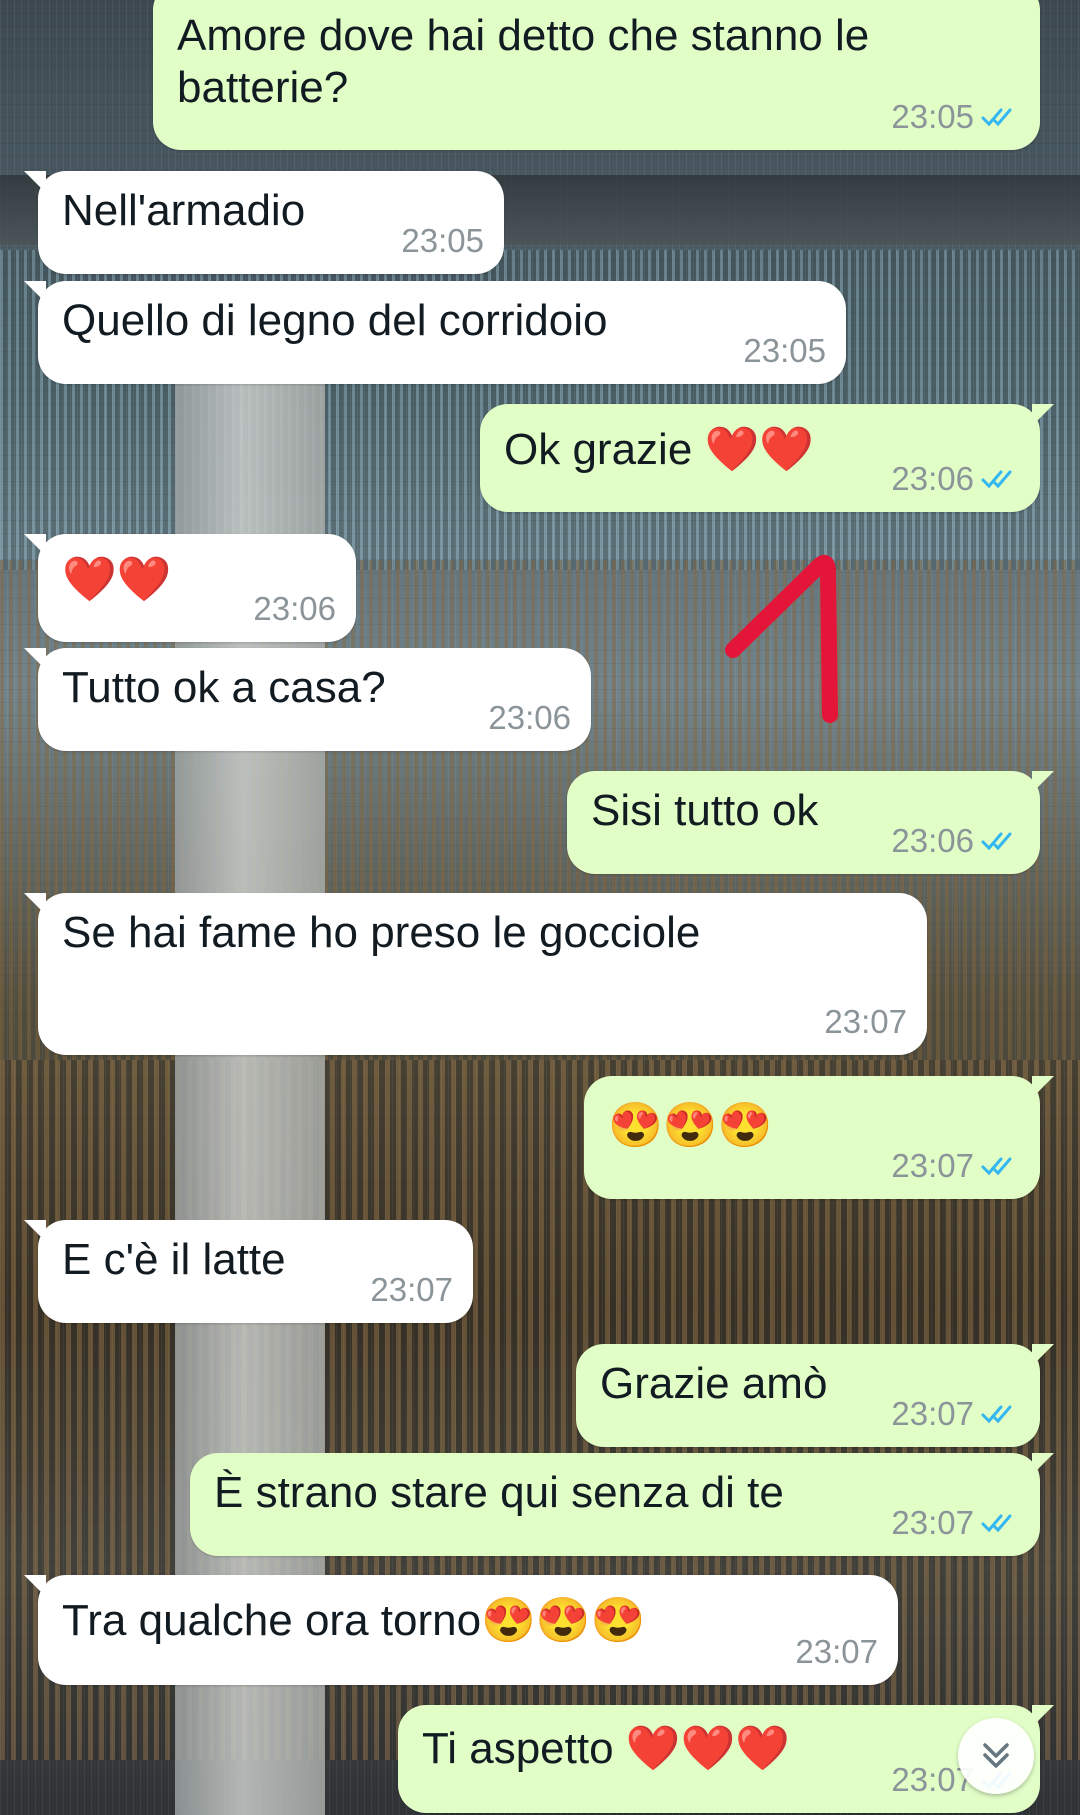  Describe the element at coordinates (622, 1504) in the screenshot. I see `message-bubble-outgoing: È strano stare qui senza di te 23:07` at that location.